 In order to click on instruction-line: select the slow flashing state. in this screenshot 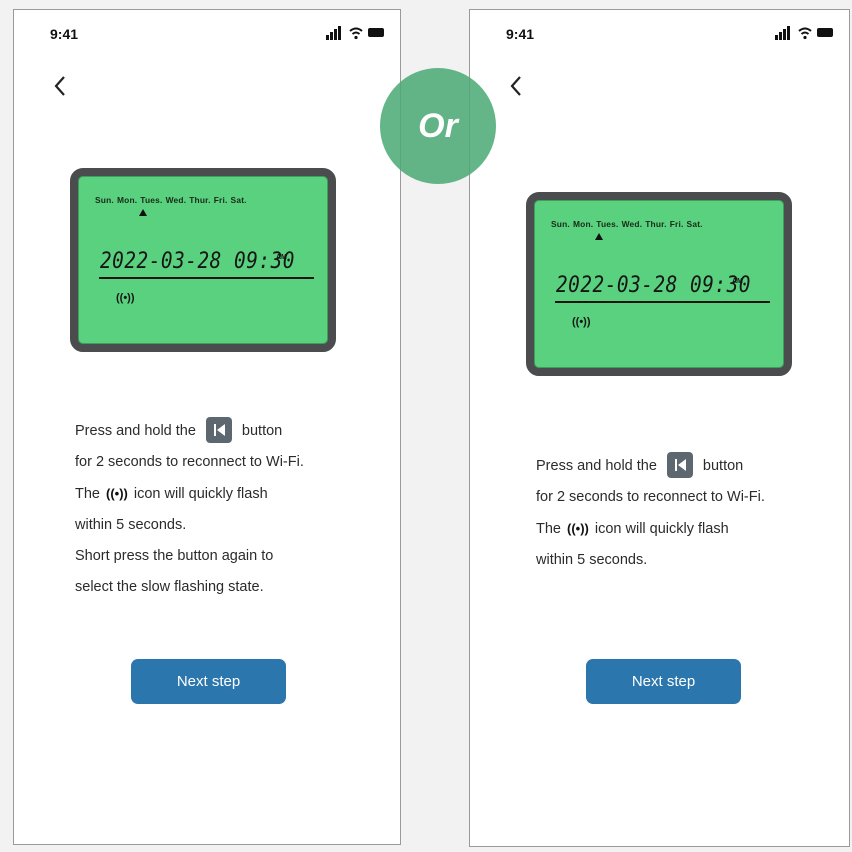, I will do `click(169, 587)`.